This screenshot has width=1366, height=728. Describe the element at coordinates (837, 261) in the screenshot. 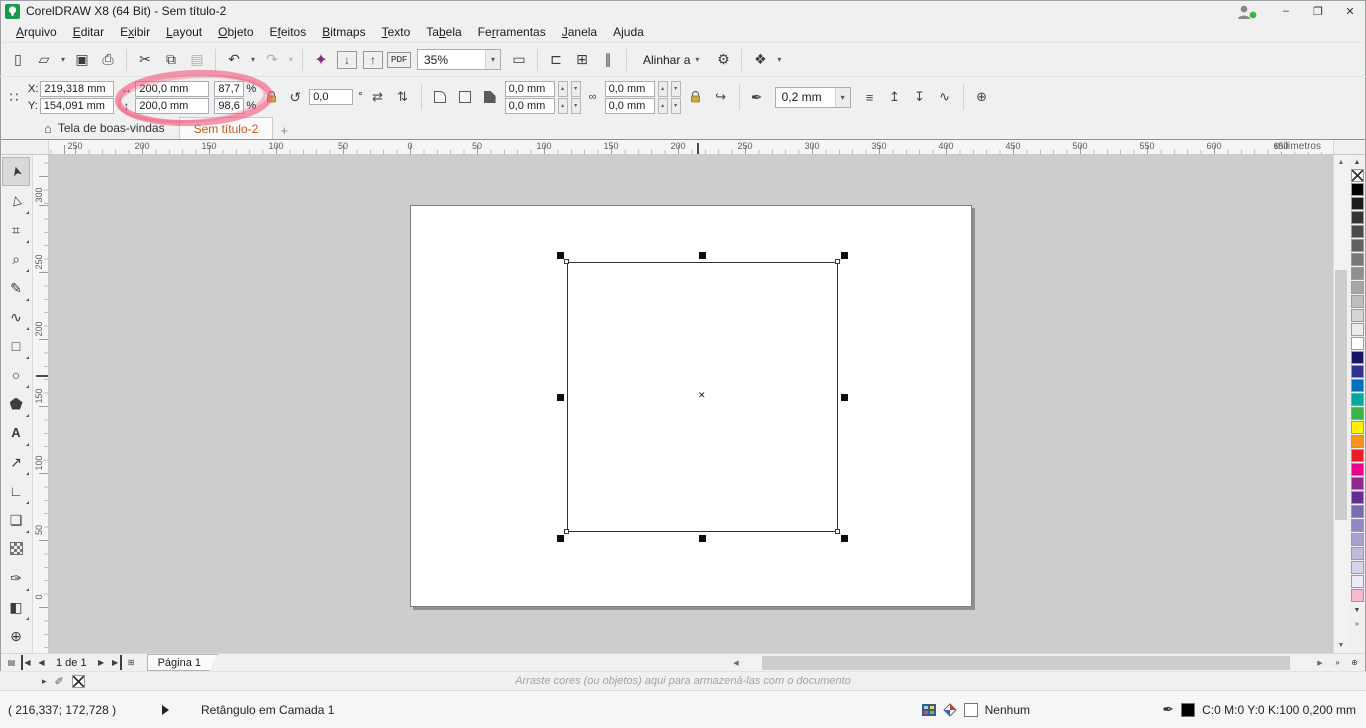

I see `corner-node-ne` at that location.